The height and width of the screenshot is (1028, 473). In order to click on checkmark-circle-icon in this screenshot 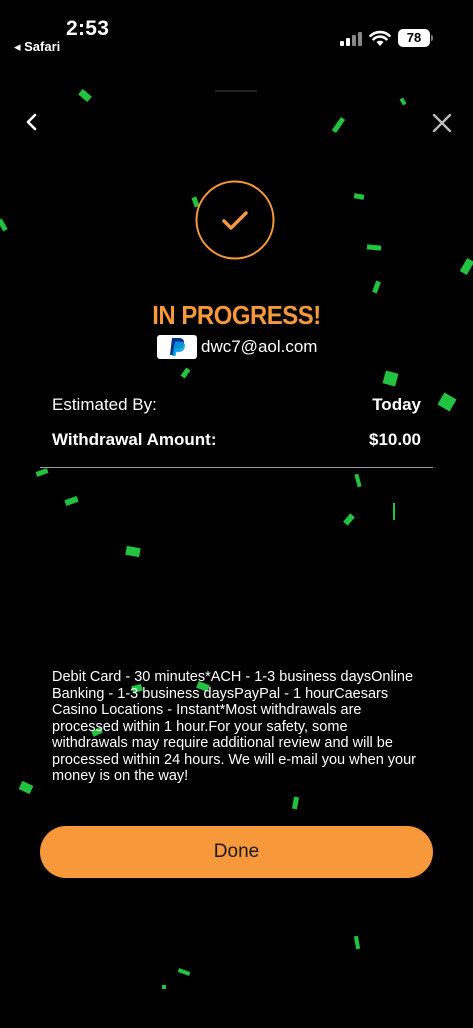, I will do `click(235, 220)`.